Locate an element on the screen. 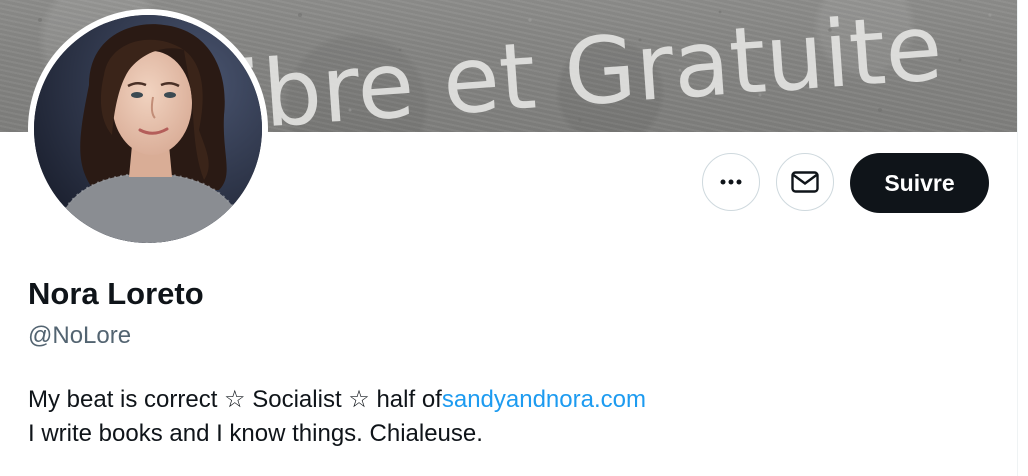 Image resolution: width=1028 pixels, height=476 pixels. ellipsis-icon is located at coordinates (731, 182).